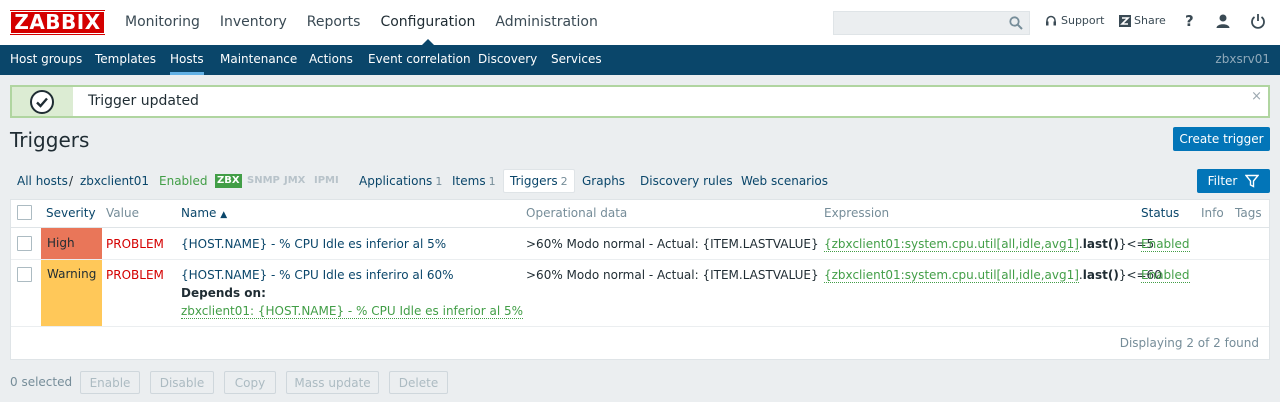  I want to click on message-text: Trigger updated, so click(143, 101).